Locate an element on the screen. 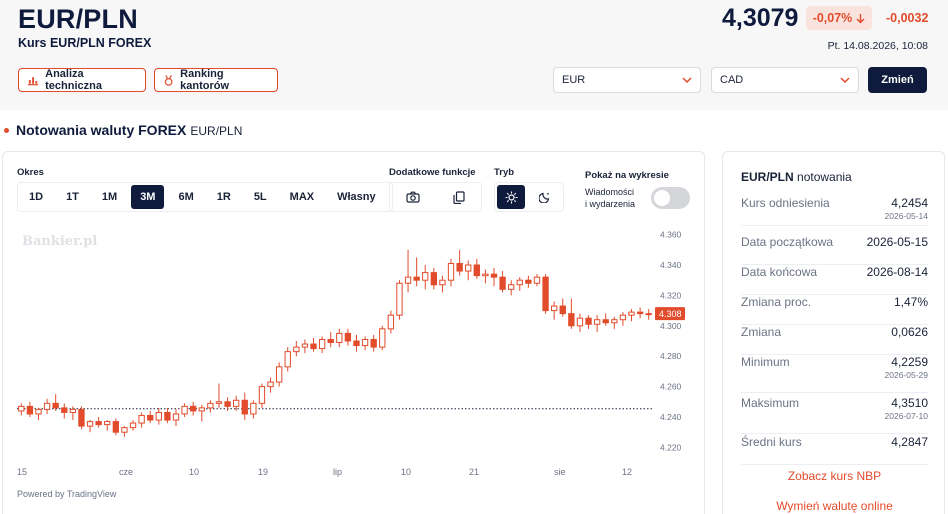 The image size is (948, 514). stats-title-pair: EUR/PLN is located at coordinates (767, 177).